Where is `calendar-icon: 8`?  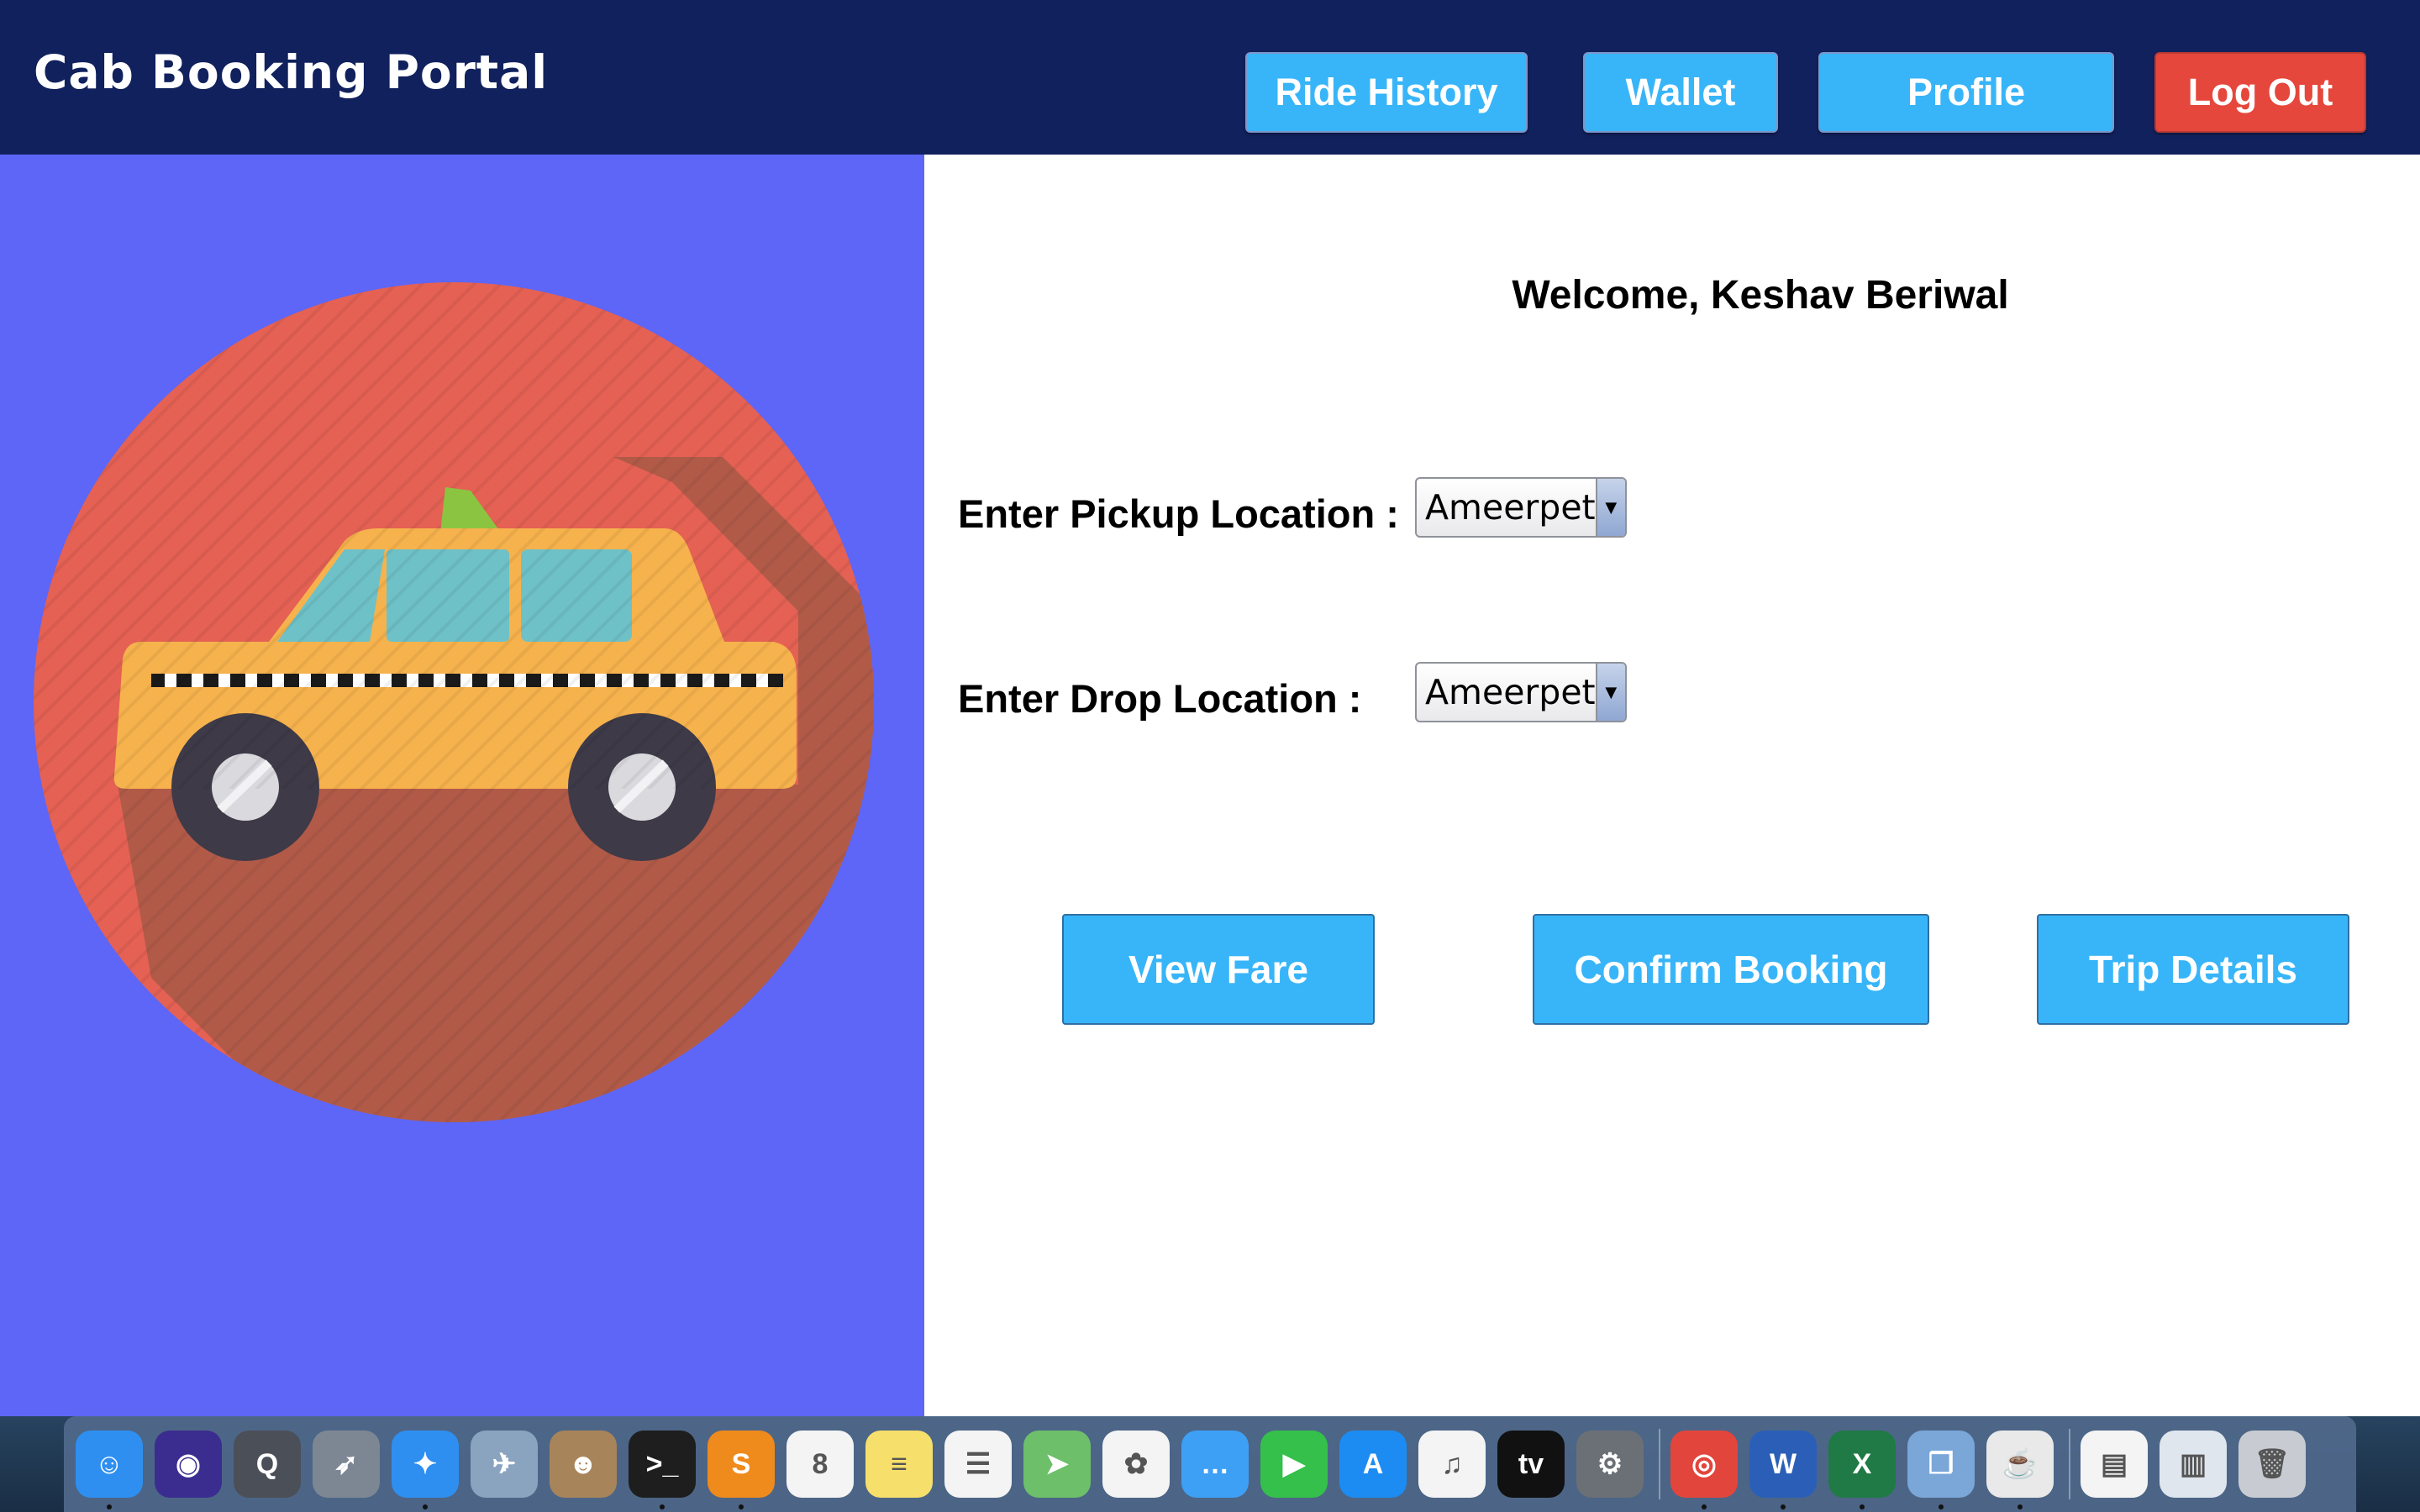 calendar-icon: 8 is located at coordinates (820, 1464).